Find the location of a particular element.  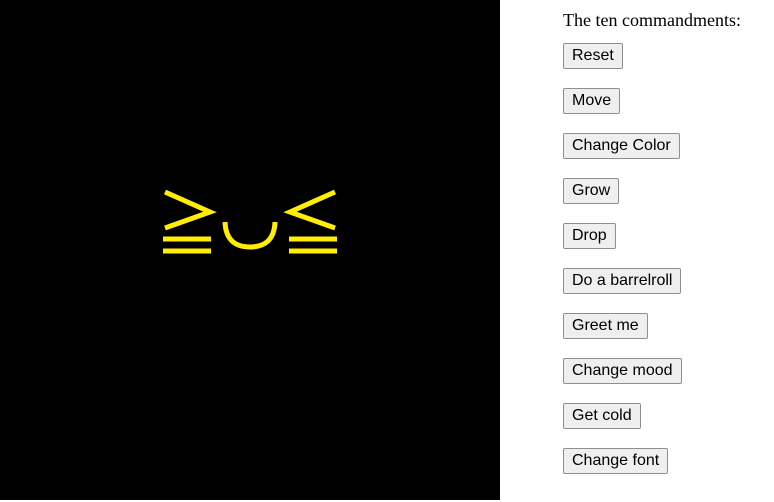

get-cold-button: Get cold is located at coordinates (602, 416).